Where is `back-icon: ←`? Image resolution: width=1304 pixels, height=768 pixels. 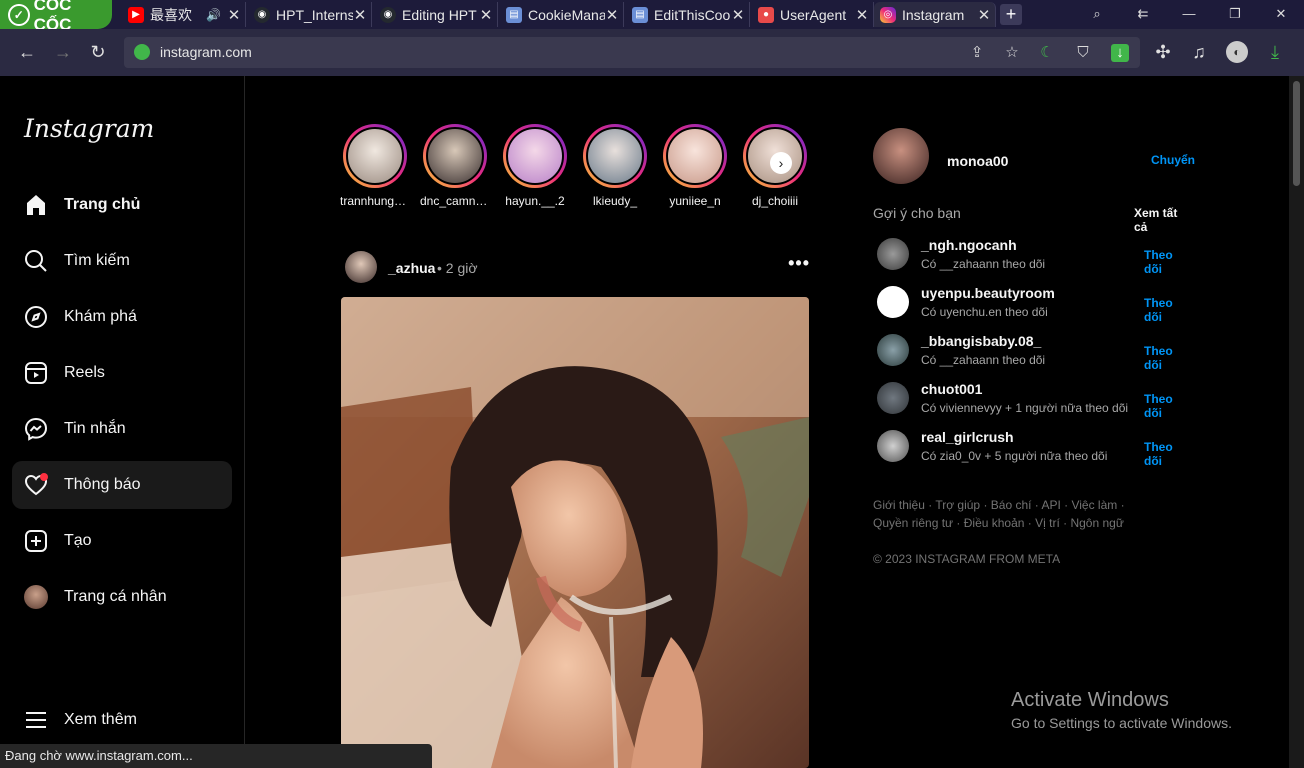 back-icon: ← is located at coordinates (27, 52).